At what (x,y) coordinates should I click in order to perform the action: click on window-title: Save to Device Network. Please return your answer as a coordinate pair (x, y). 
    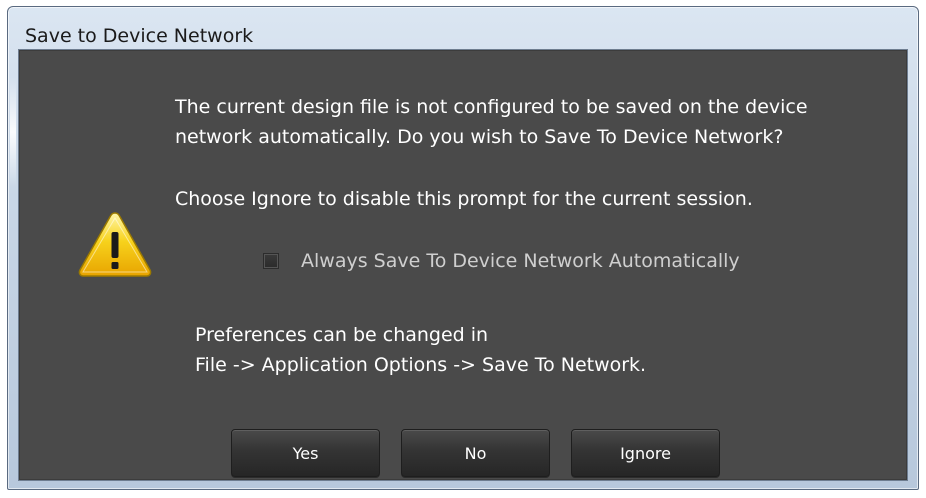
    Looking at the image, I should click on (139, 36).